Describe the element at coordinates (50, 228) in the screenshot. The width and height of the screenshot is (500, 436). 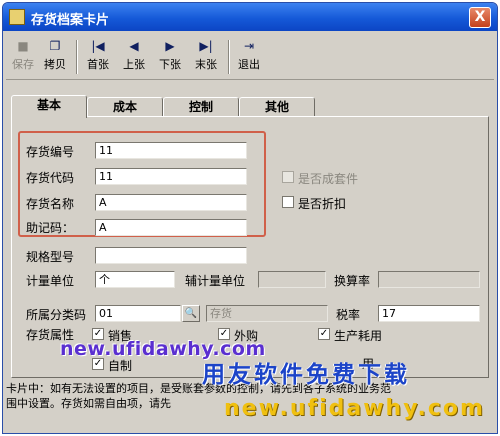
I see `mnemonic-code-label: 助记码：` at that location.